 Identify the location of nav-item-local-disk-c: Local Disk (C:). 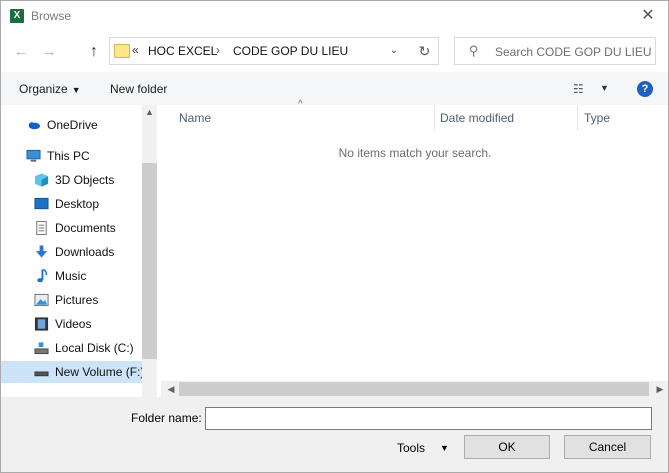
(88, 348).